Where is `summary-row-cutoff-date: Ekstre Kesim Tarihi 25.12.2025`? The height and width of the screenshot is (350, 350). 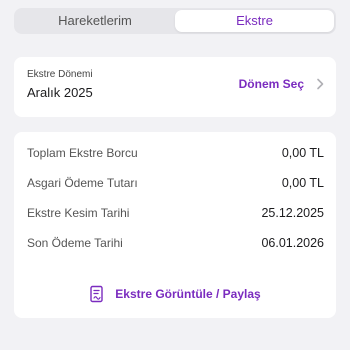 summary-row-cutoff-date: Ekstre Kesim Tarihi 25.12.2025 is located at coordinates (175, 213).